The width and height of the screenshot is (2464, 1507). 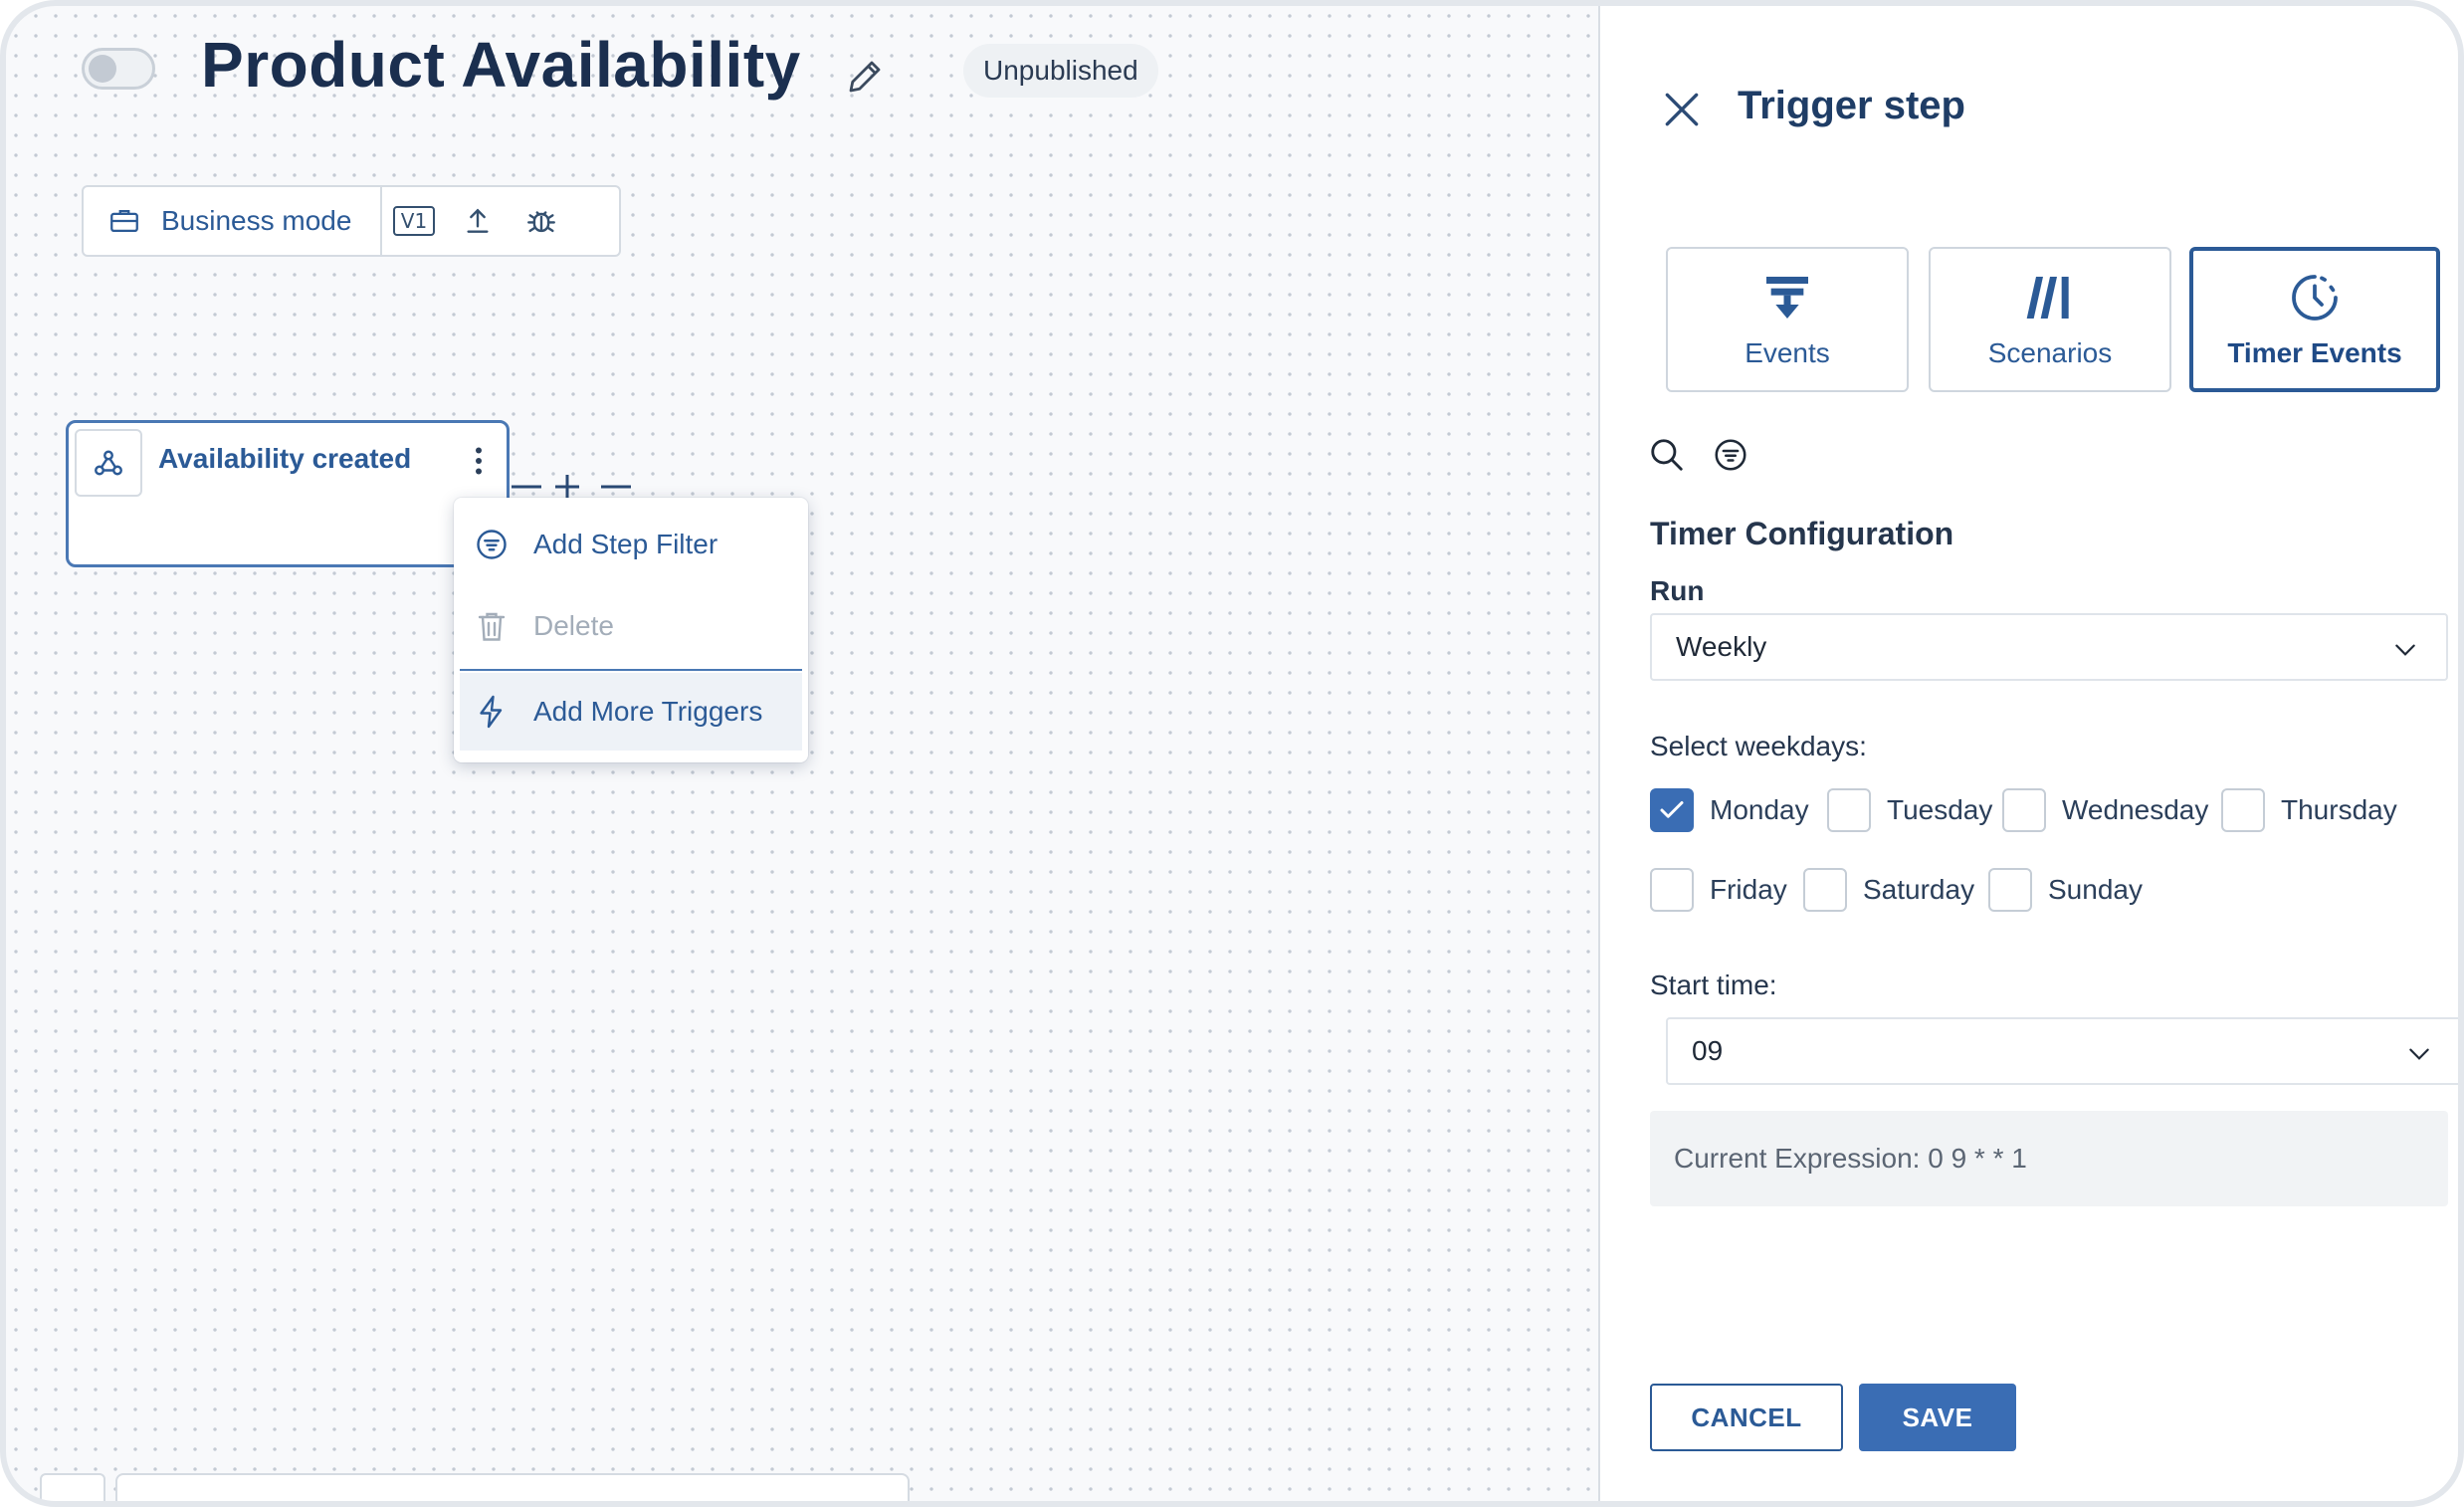 I want to click on weekdays-label: Select weekdays:, so click(x=1759, y=746).